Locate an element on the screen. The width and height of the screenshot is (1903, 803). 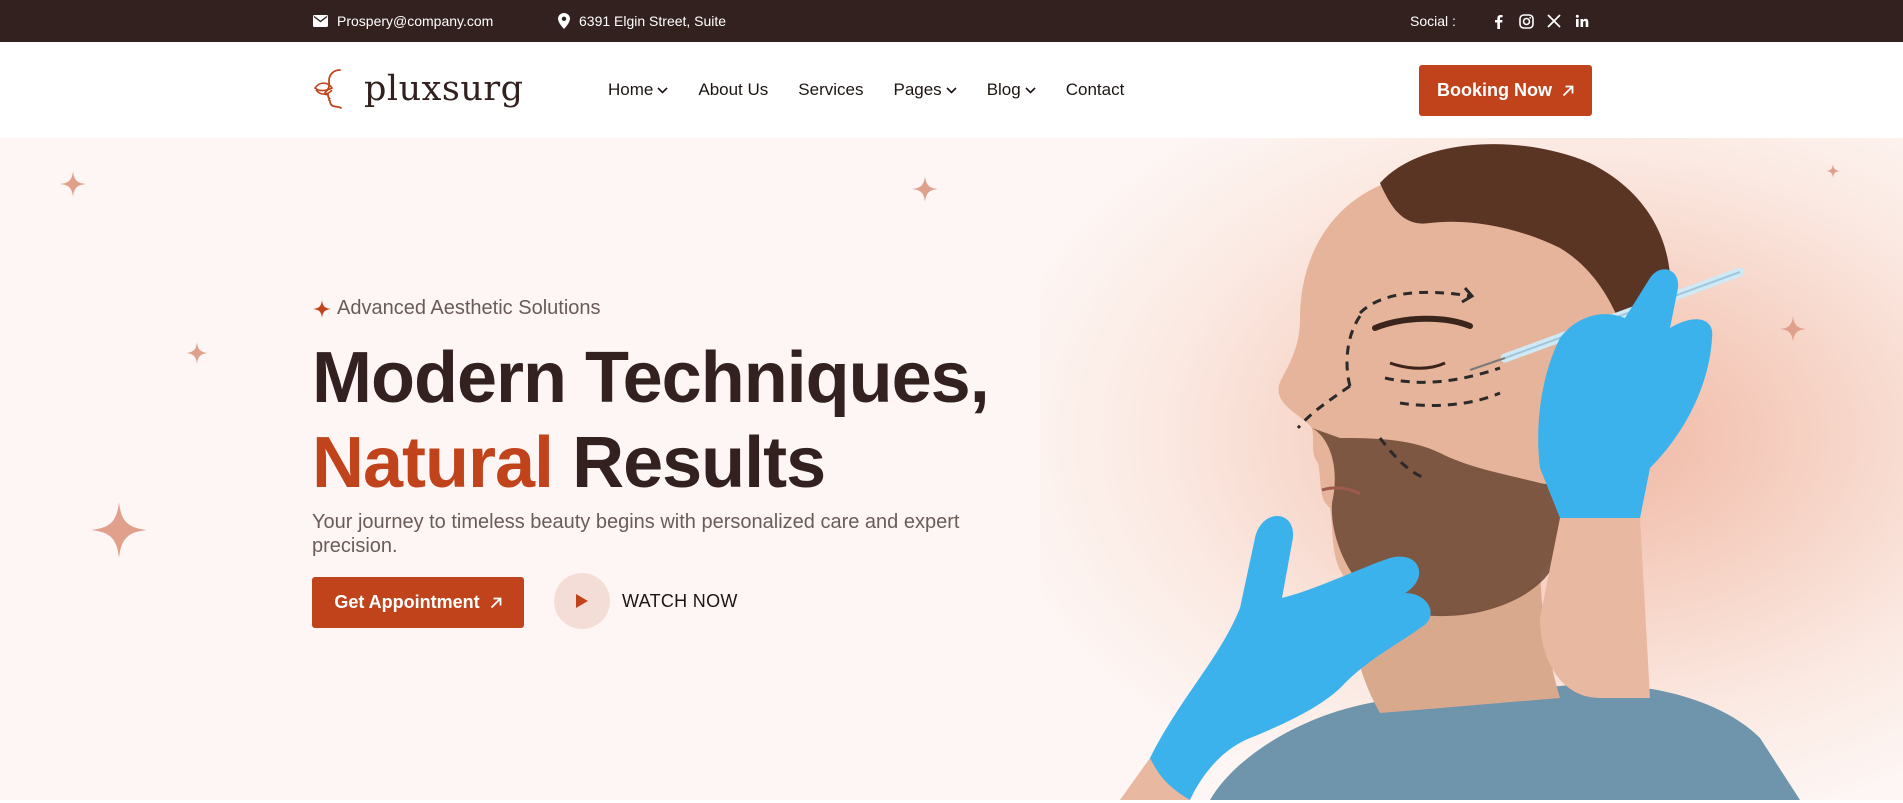
nav-item-home: Home is located at coordinates (638, 90).